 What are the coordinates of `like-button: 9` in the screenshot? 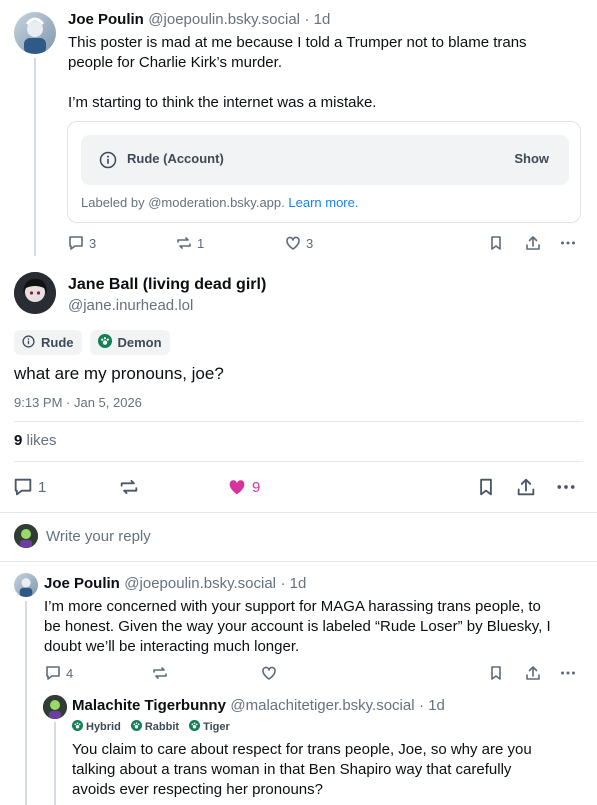 It's located at (243, 487).